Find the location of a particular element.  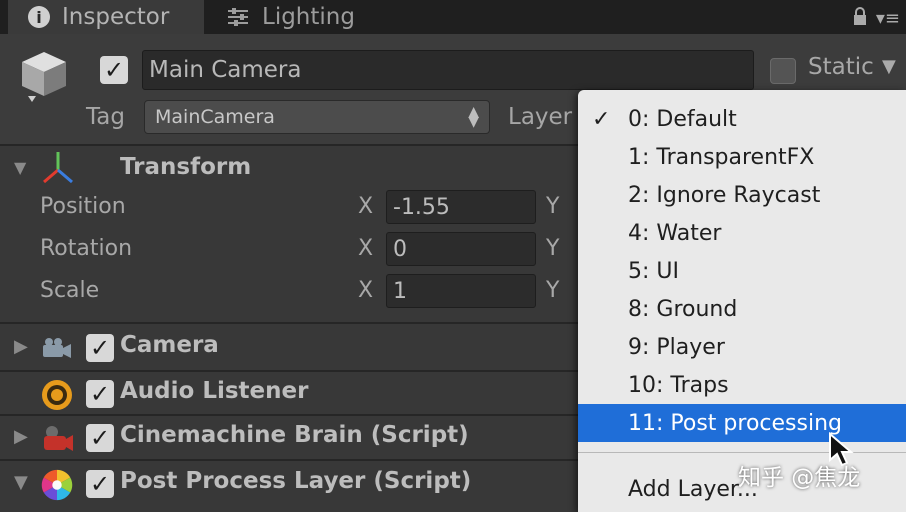

layer-menu-item-ui: 5: UI is located at coordinates (742, 271).